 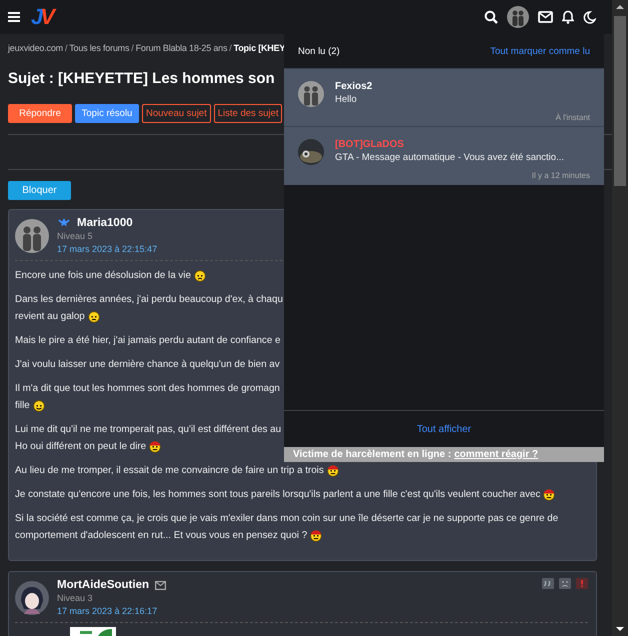 What do you see at coordinates (160, 585) in the screenshot?
I see `mail-icon` at bounding box center [160, 585].